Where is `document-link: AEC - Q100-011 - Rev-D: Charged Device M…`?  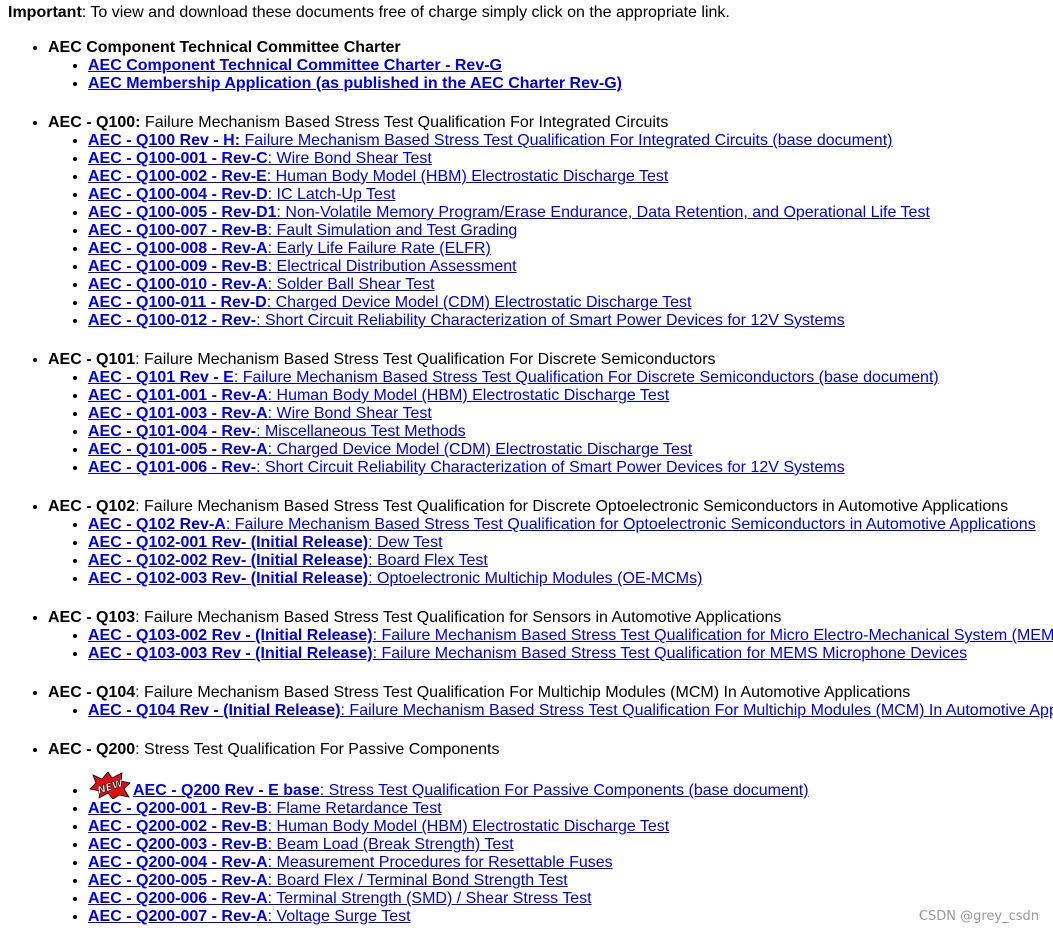 document-link: AEC - Q100-011 - Rev-D: Charged Device M… is located at coordinates (389, 302).